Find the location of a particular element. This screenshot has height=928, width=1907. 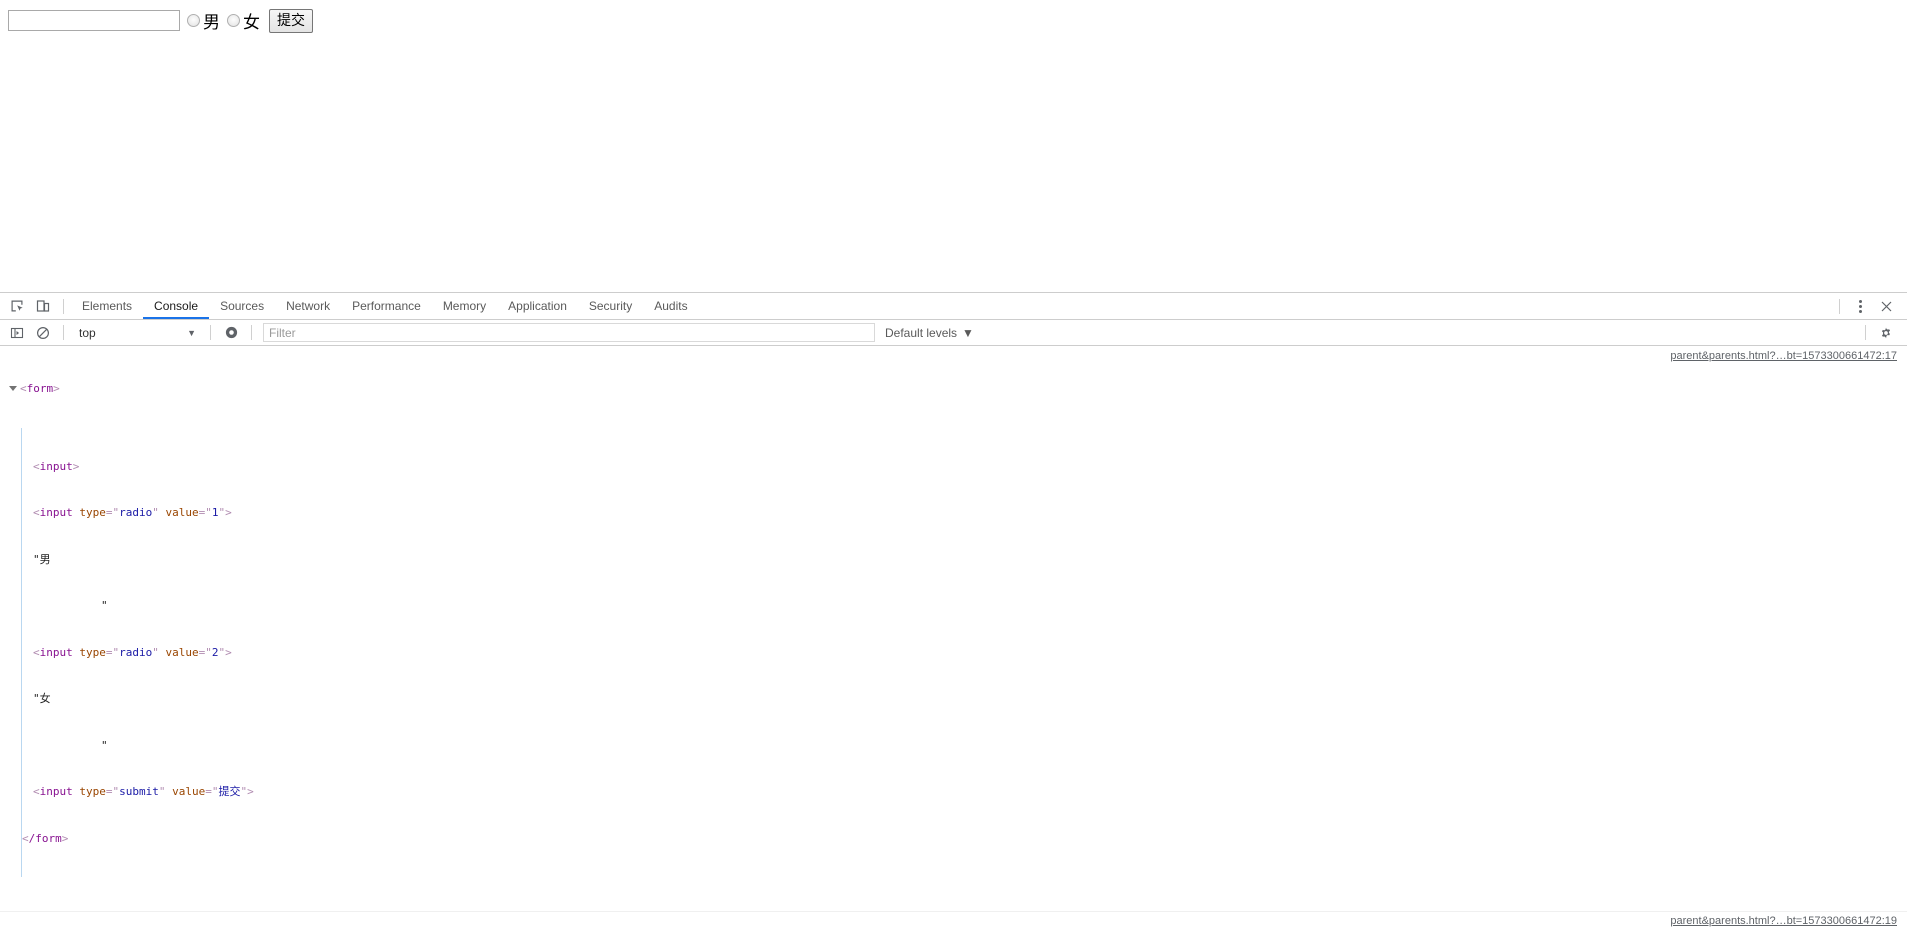

message-source-link: parent&parents.html?…bt=1573300661472:17 is located at coordinates (1783, 356).